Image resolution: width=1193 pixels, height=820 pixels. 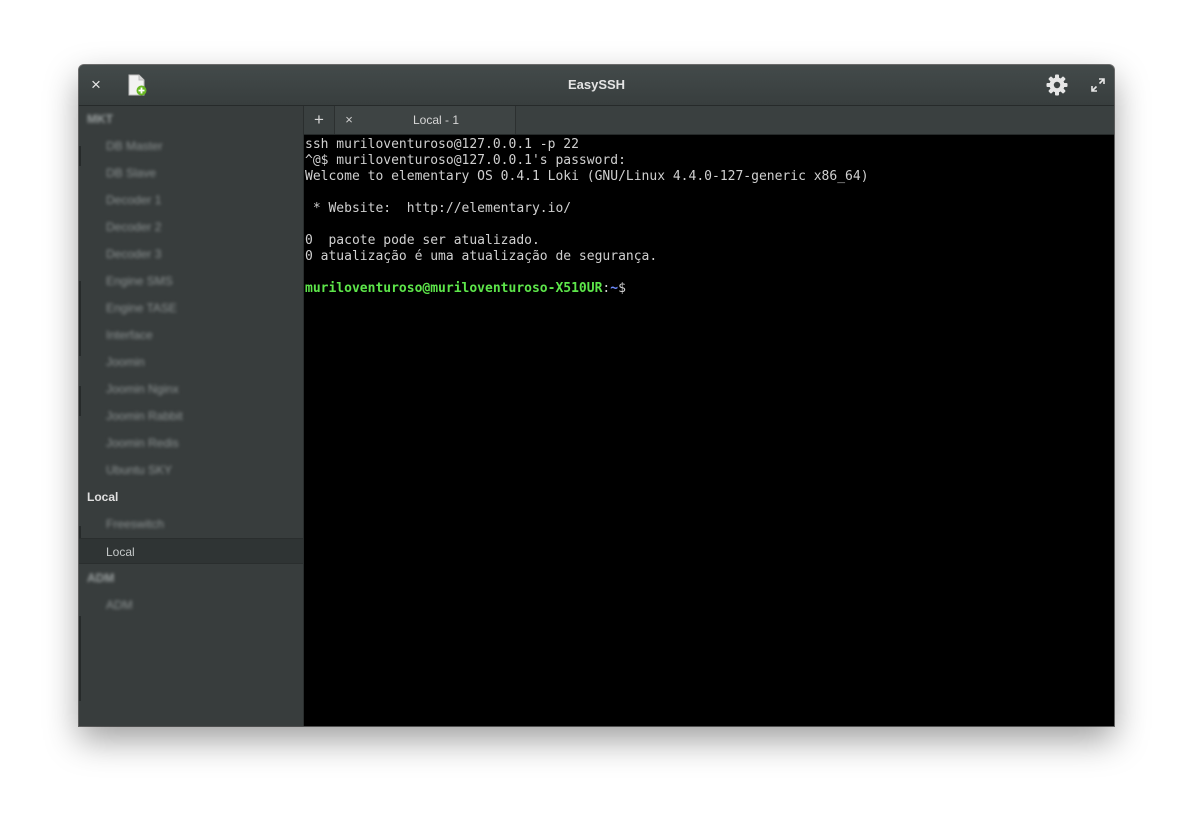 What do you see at coordinates (436, 120) in the screenshot?
I see `tab-label: Local - 1` at bounding box center [436, 120].